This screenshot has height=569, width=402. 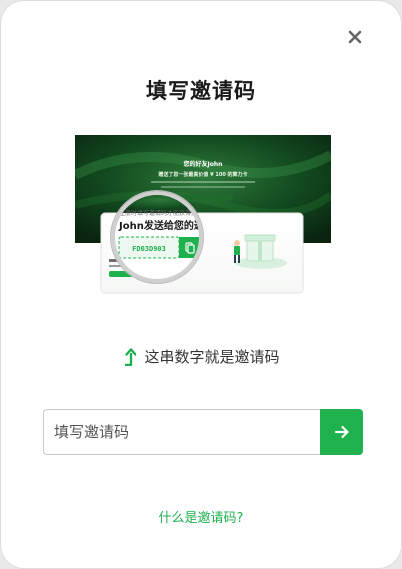 I want to click on hint-text: 这串数字就是邀请码, so click(x=212, y=357).